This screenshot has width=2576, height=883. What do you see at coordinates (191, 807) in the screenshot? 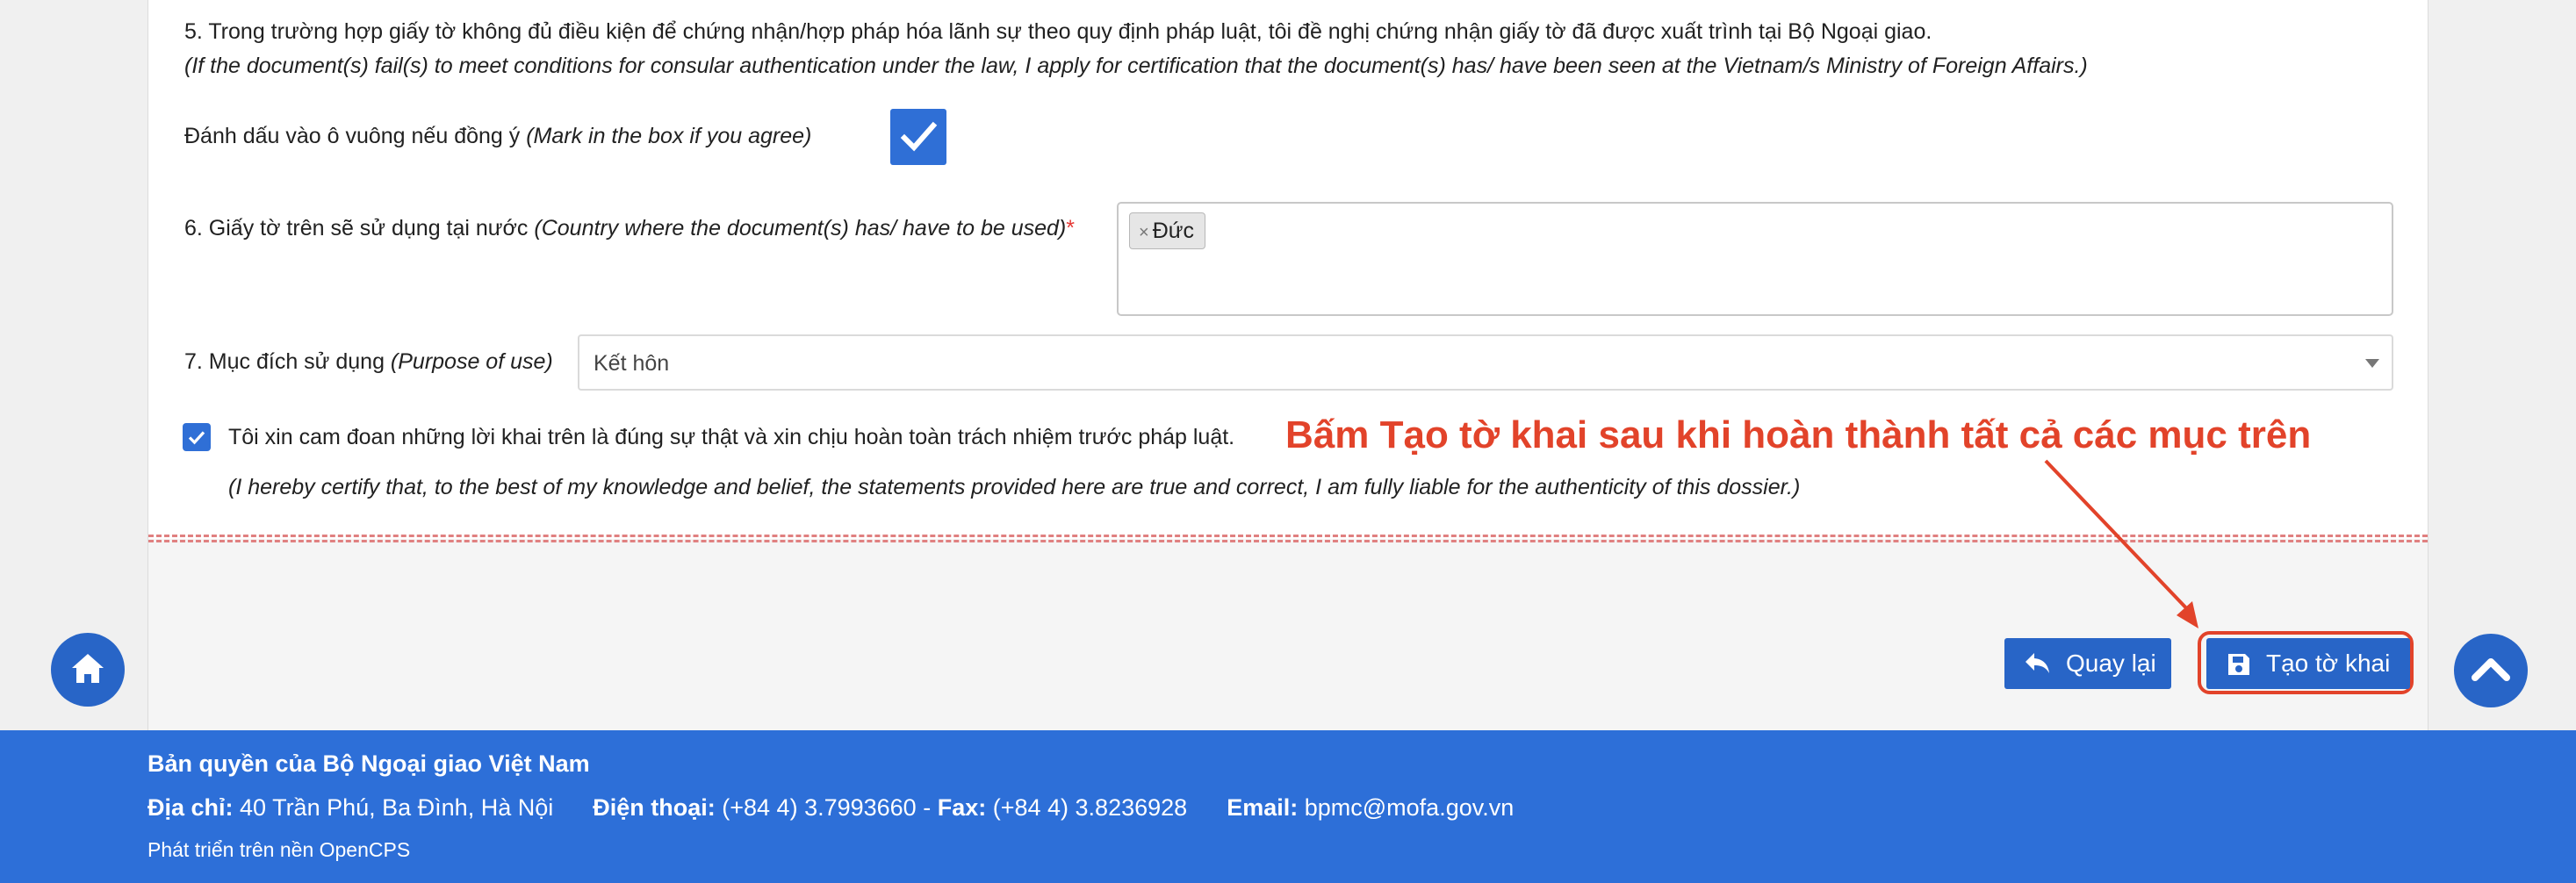
I see `address-label: Địa chỉ:` at bounding box center [191, 807].